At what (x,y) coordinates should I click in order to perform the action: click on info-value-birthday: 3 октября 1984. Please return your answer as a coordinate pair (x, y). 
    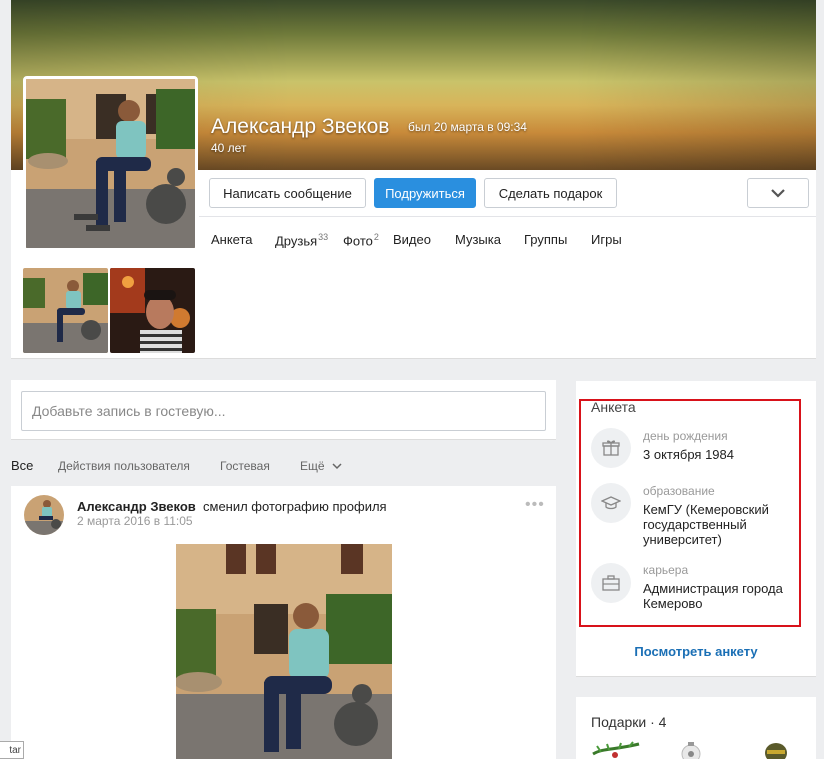
    Looking at the image, I should click on (688, 454).